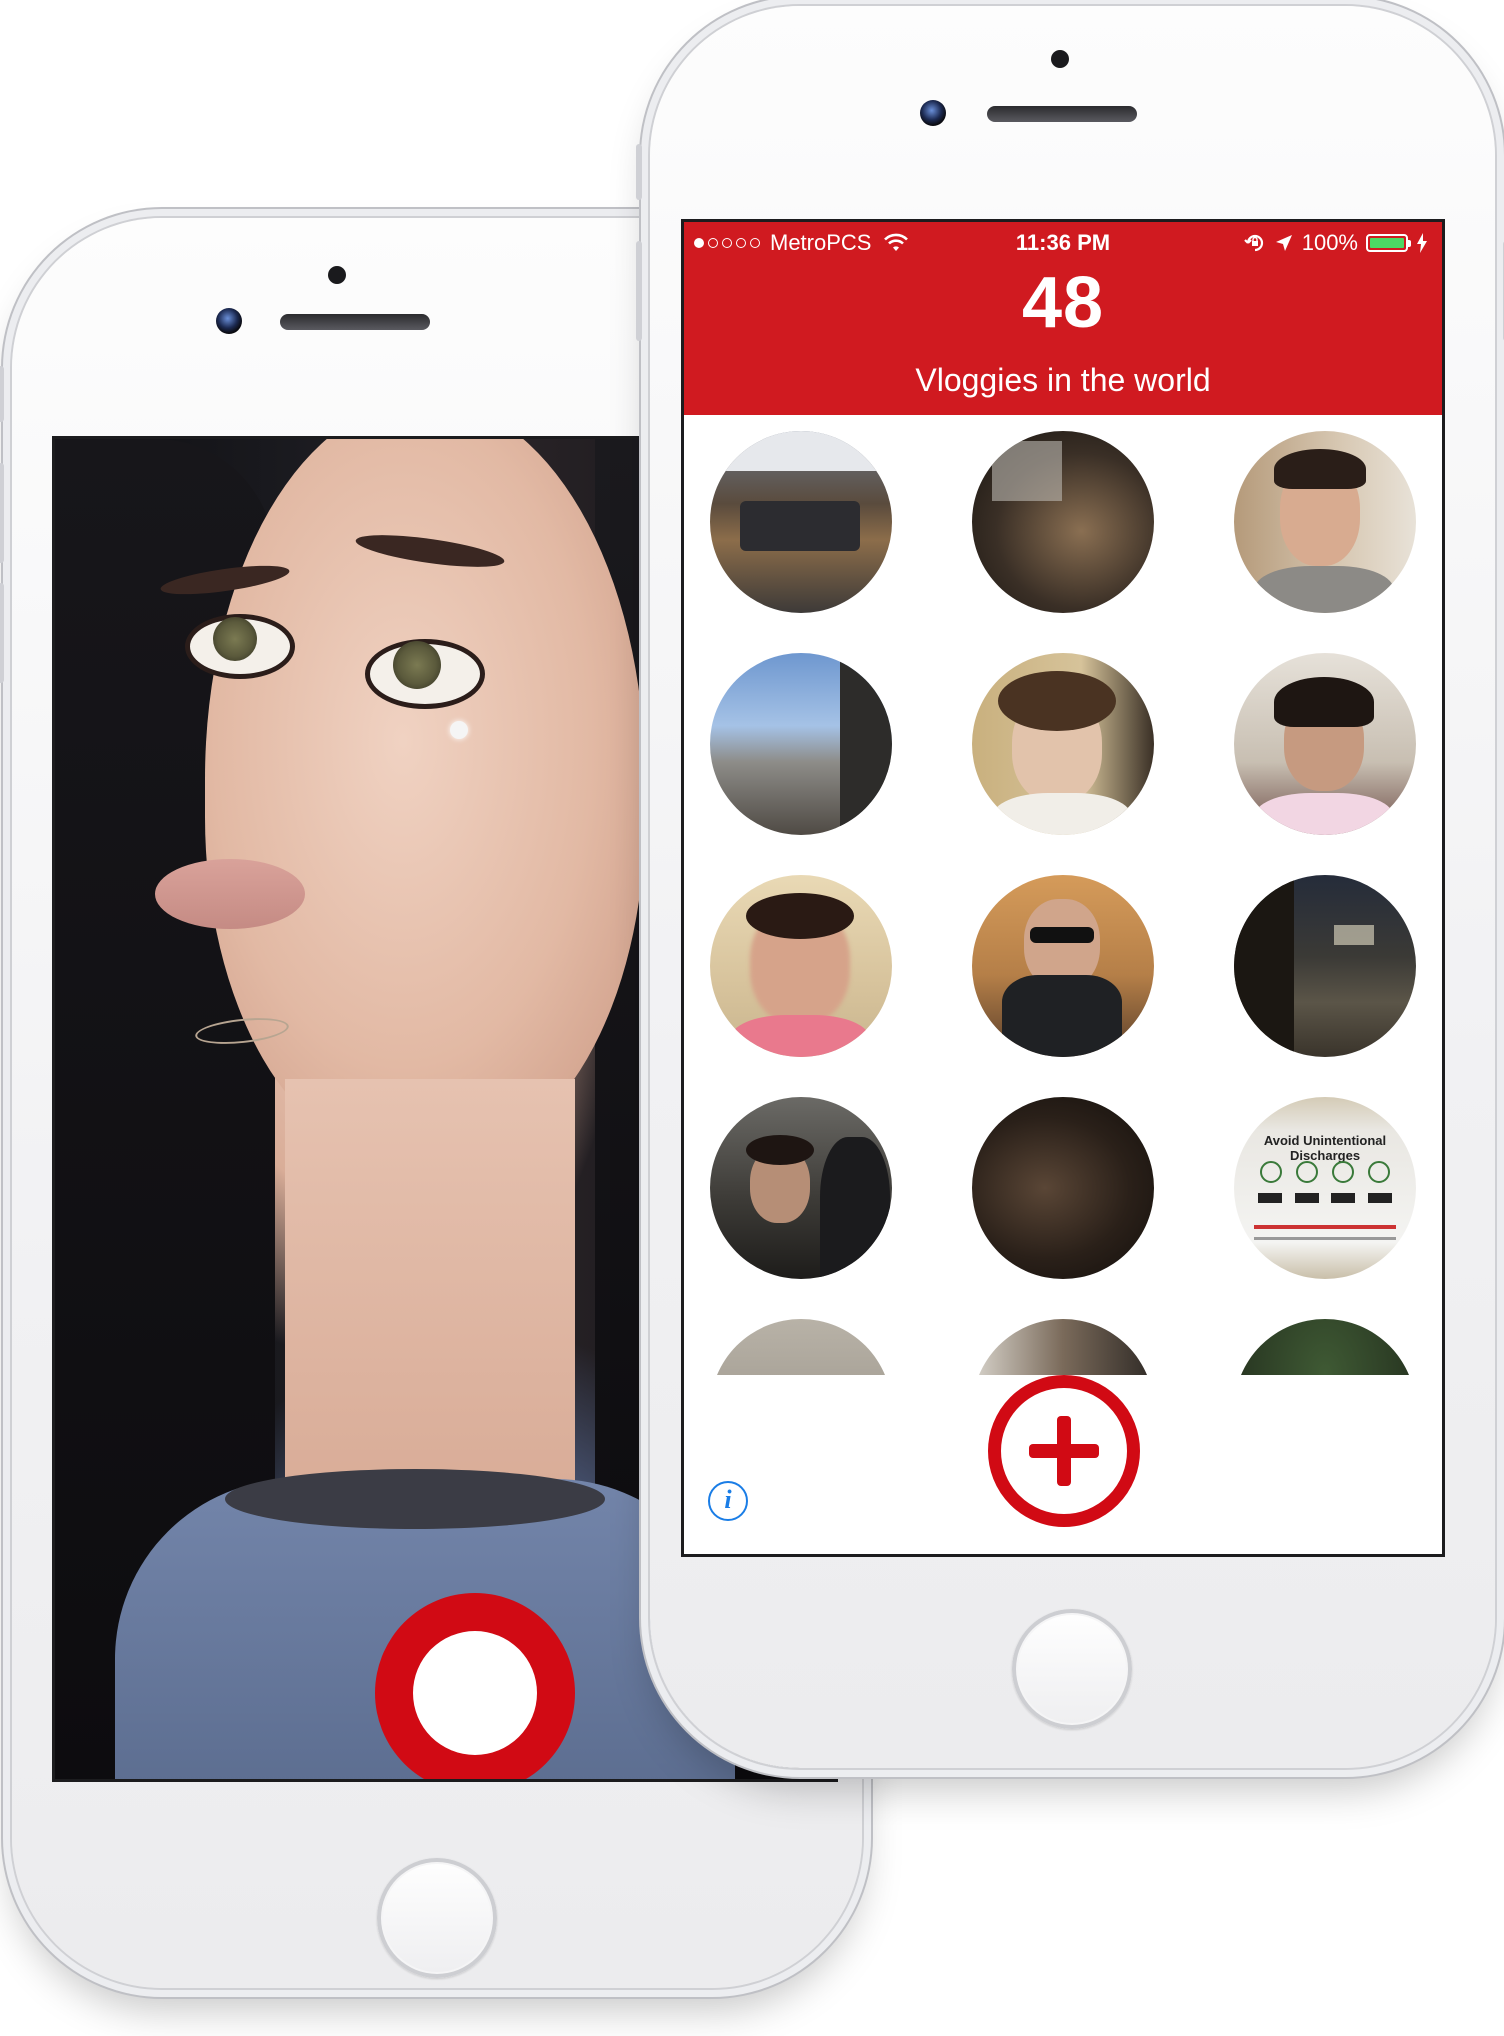 The width and height of the screenshot is (1504, 2036). I want to click on header-subtitle: Vloggies in the world, so click(1063, 380).